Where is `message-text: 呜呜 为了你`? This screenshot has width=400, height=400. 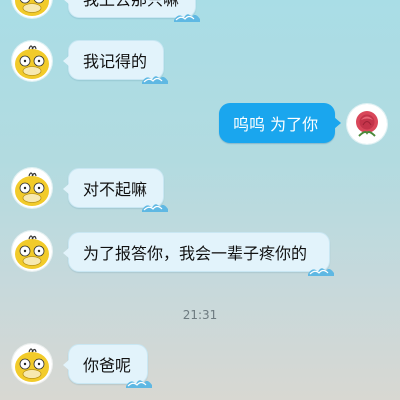
message-text: 呜呜 为了你 is located at coordinates (276, 124).